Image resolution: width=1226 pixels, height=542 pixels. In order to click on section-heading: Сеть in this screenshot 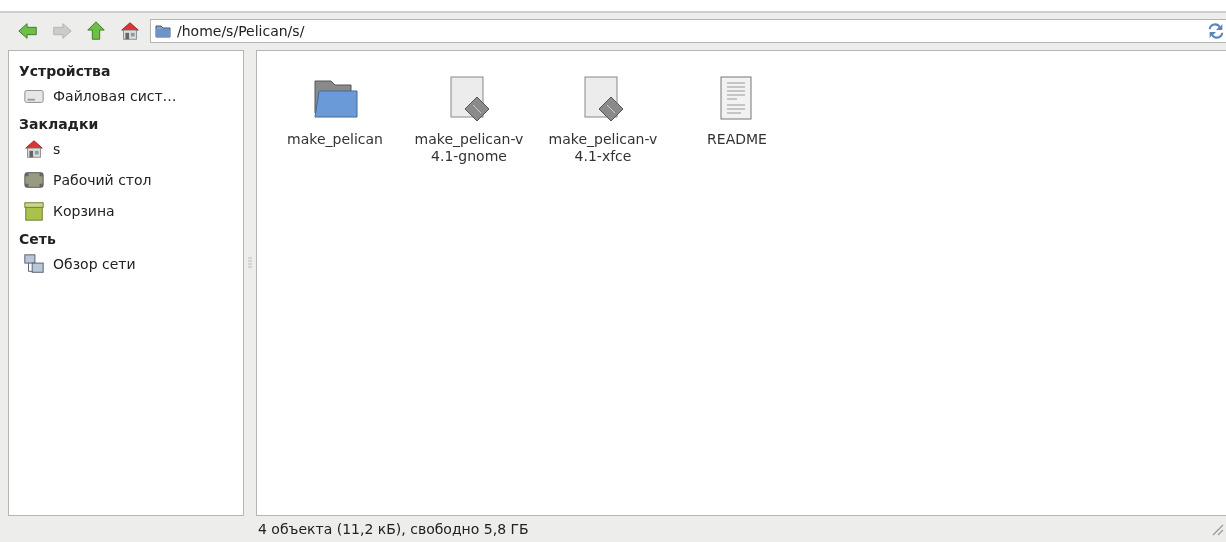, I will do `click(37, 240)`.